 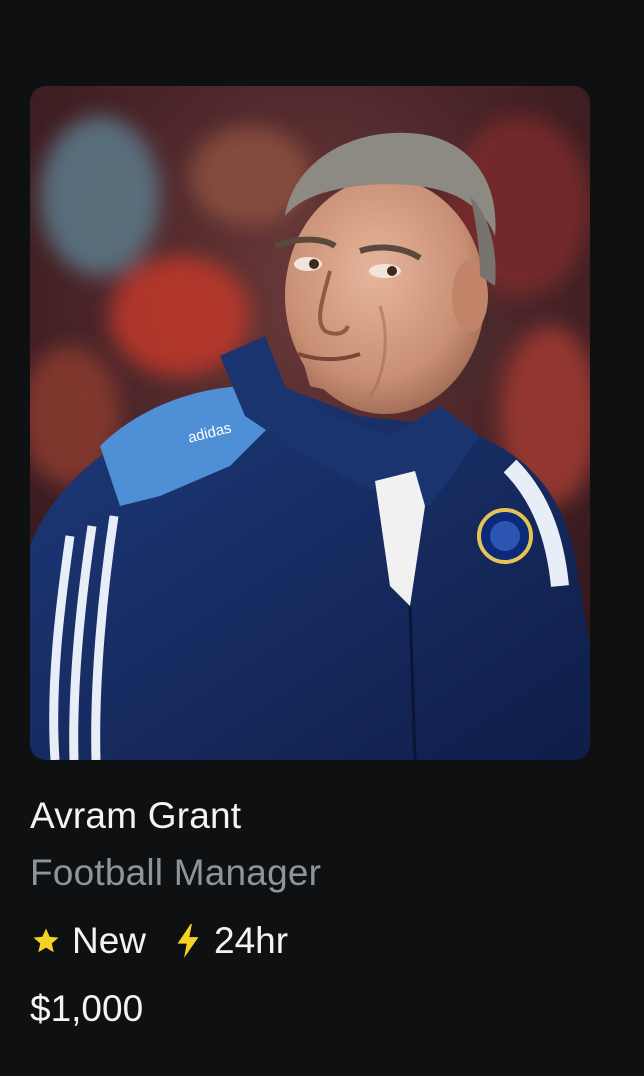 I want to click on listing-name: Avram Grant, so click(x=136, y=815).